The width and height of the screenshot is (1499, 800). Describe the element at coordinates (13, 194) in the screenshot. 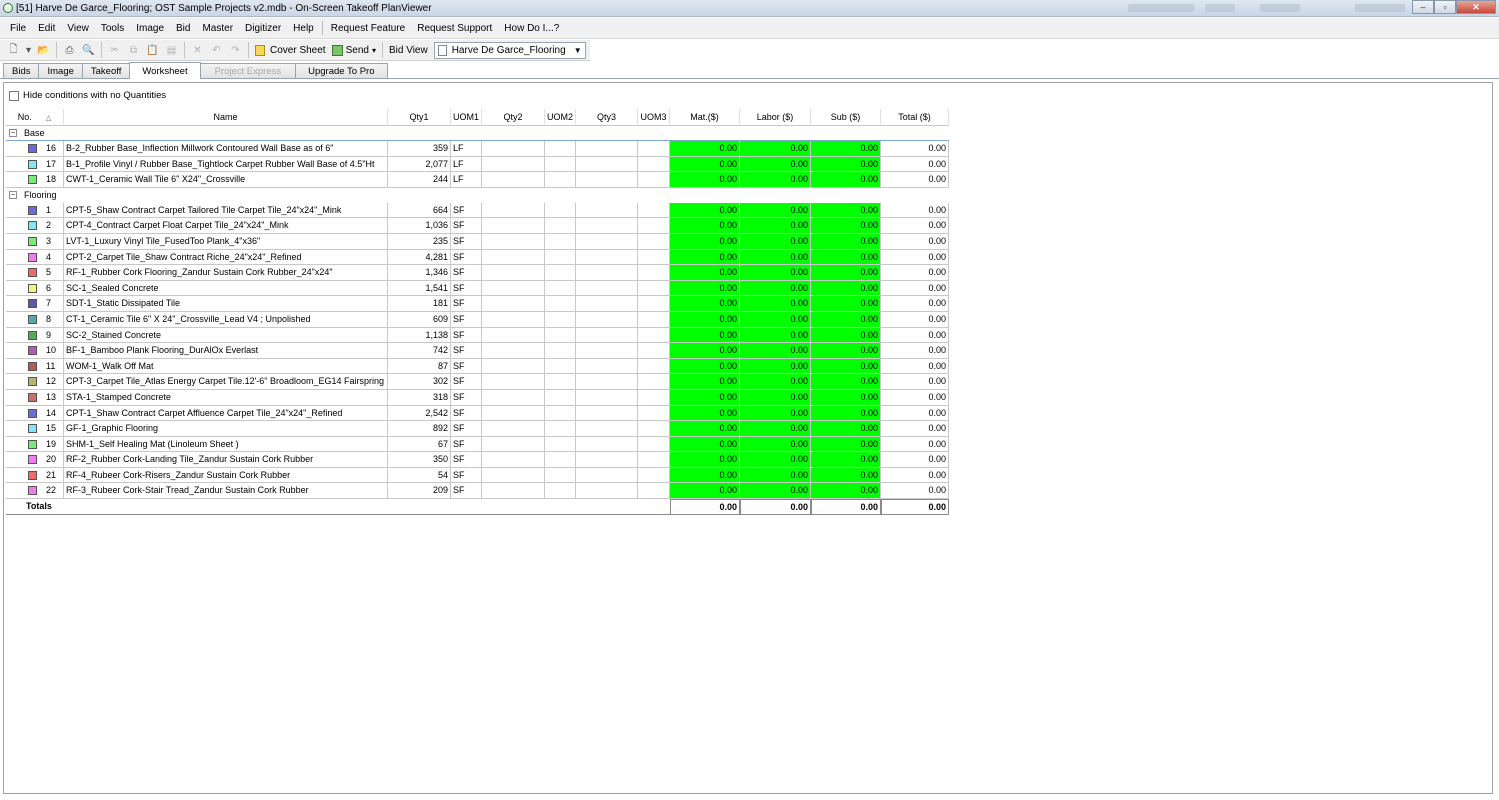

I see `collapse-icon: −` at that location.